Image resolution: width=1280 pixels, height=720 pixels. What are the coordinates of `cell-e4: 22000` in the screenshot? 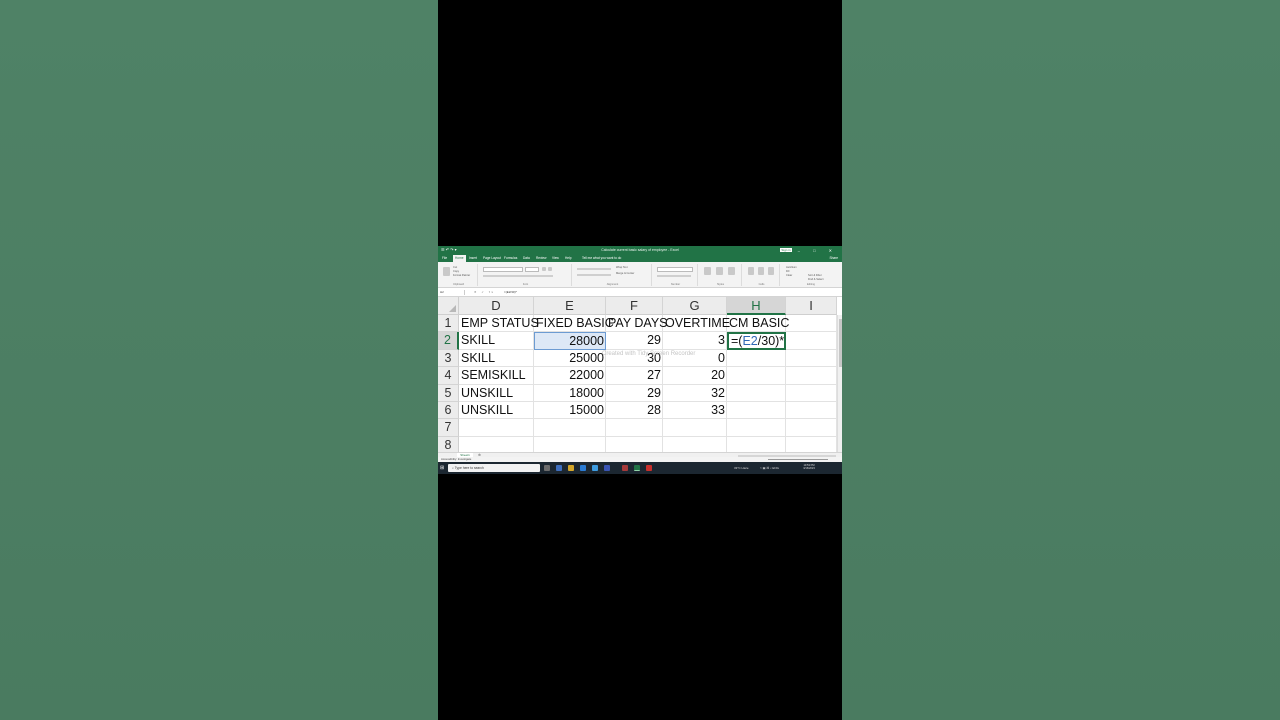 It's located at (570, 376).